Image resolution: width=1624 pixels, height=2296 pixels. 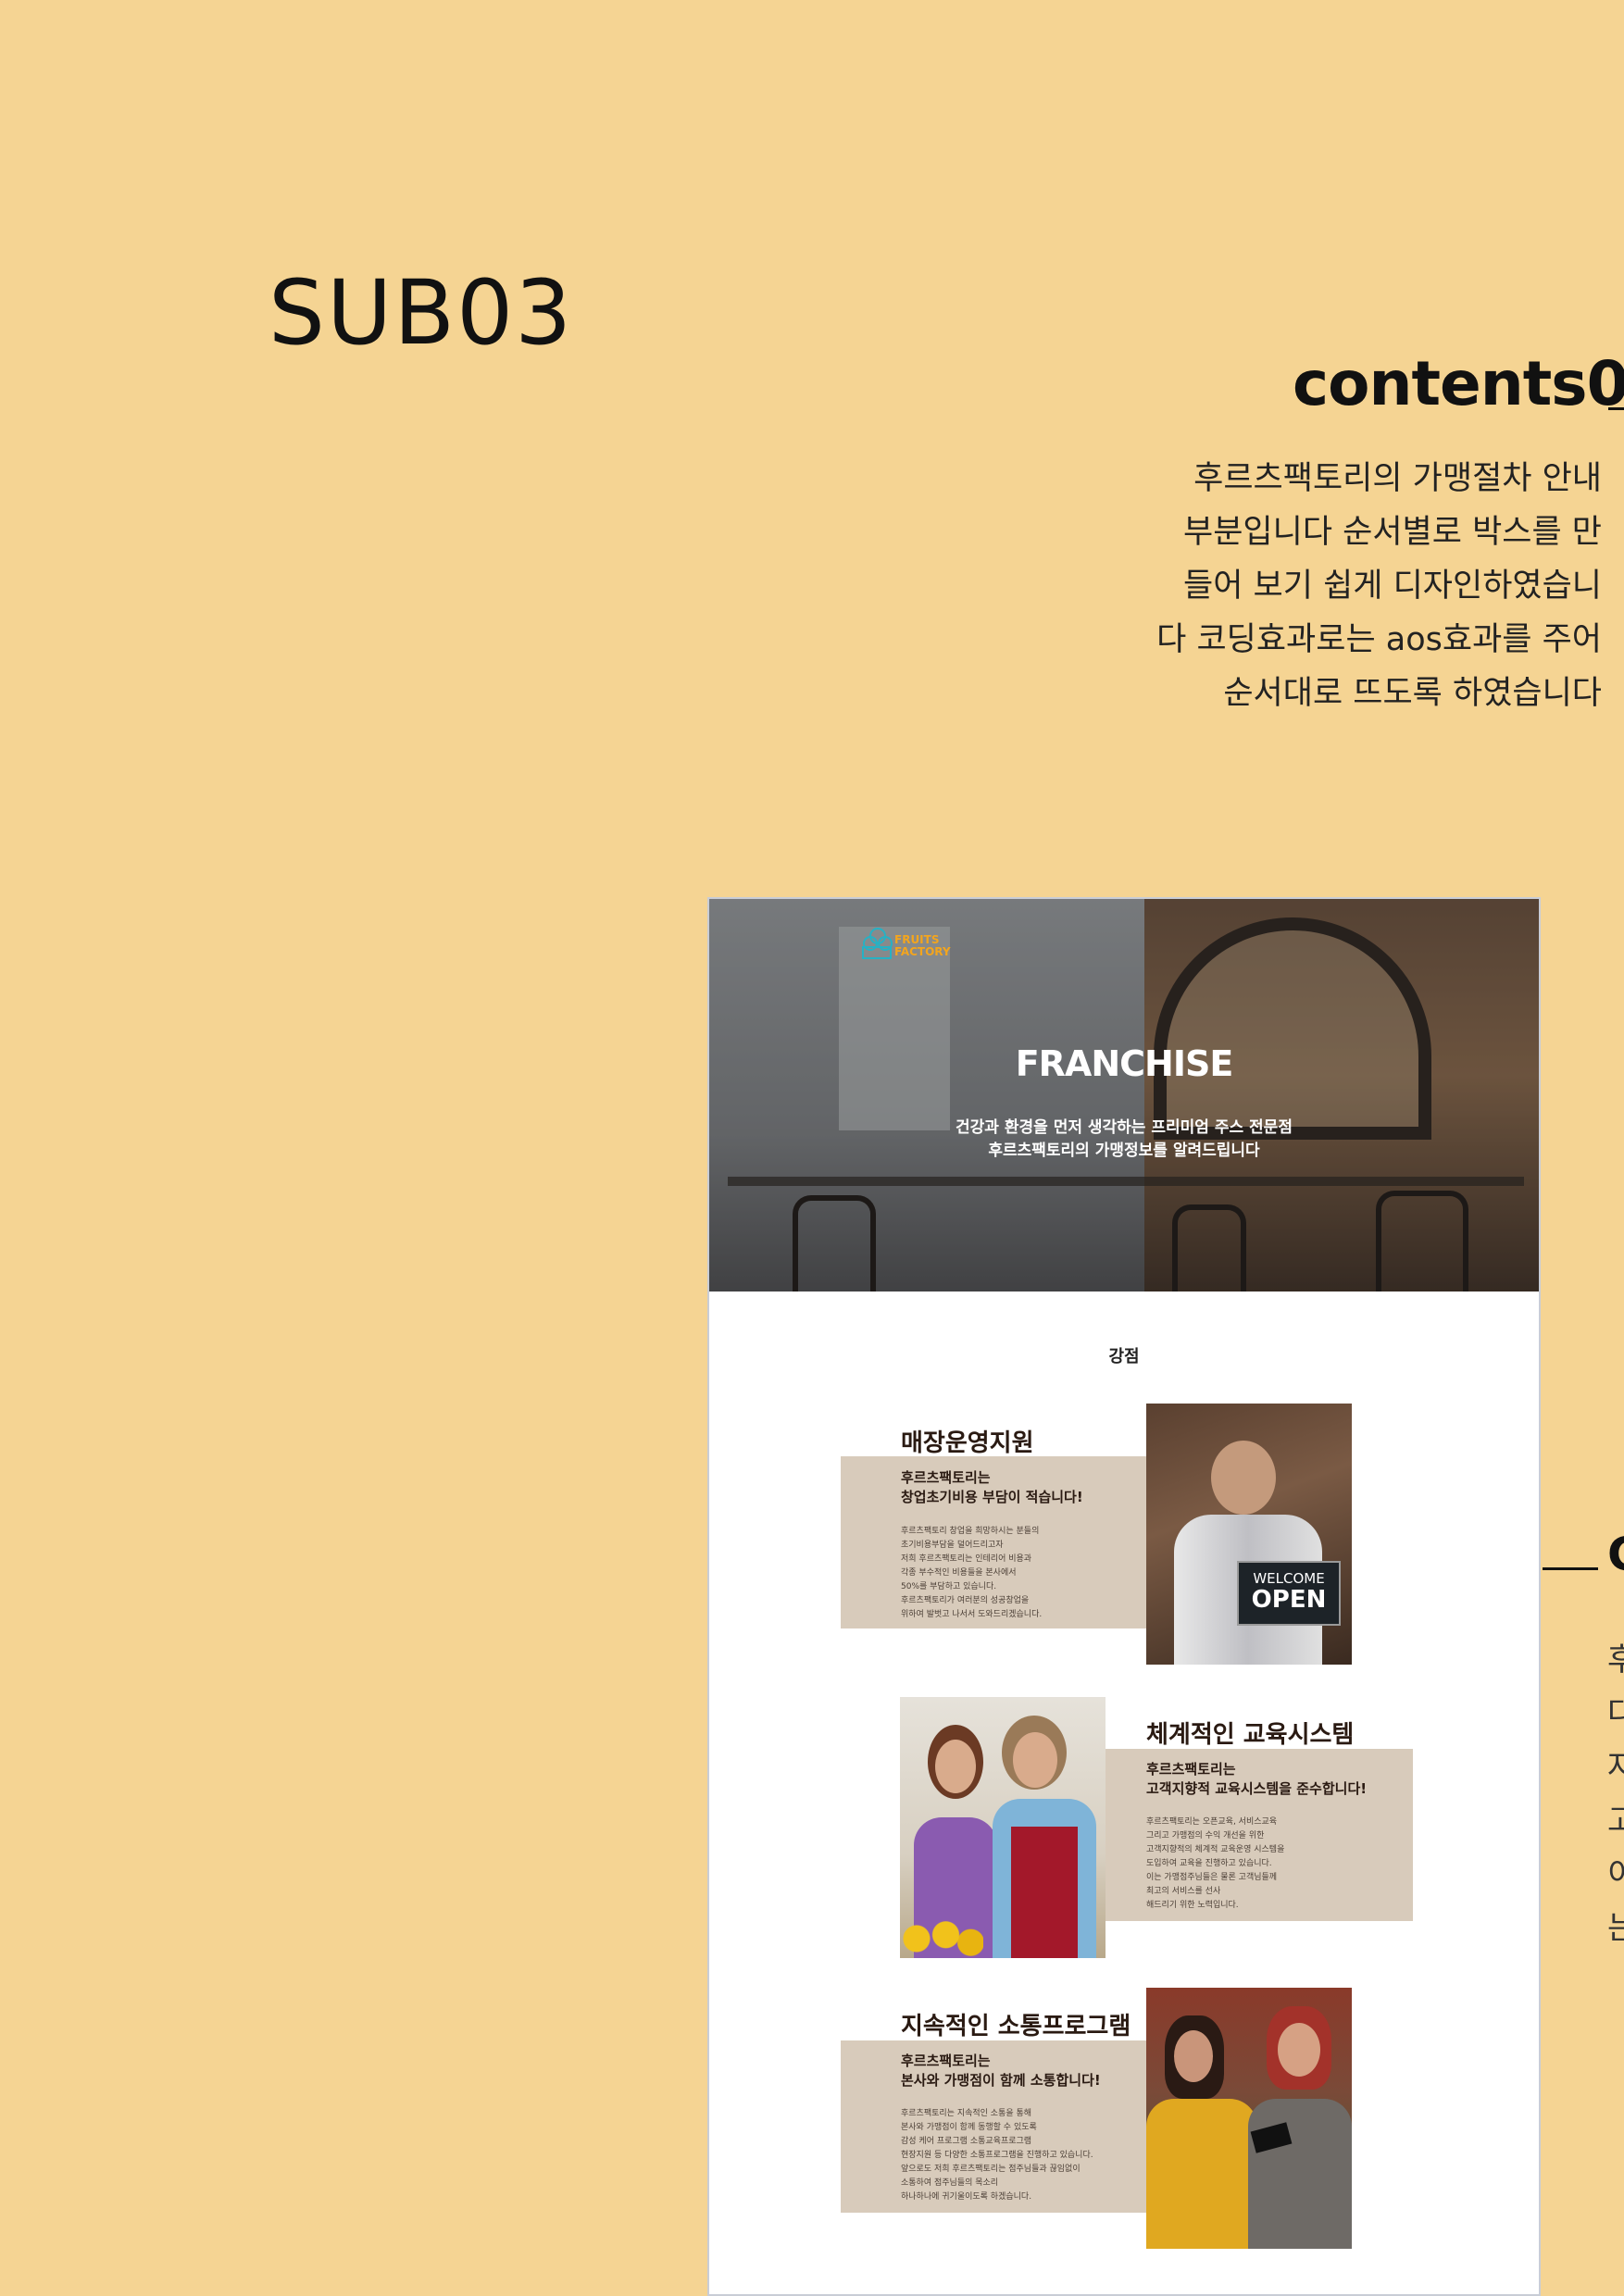 I want to click on card-body-line: 50%를 부담하고 있습니다., so click(x=949, y=1586).